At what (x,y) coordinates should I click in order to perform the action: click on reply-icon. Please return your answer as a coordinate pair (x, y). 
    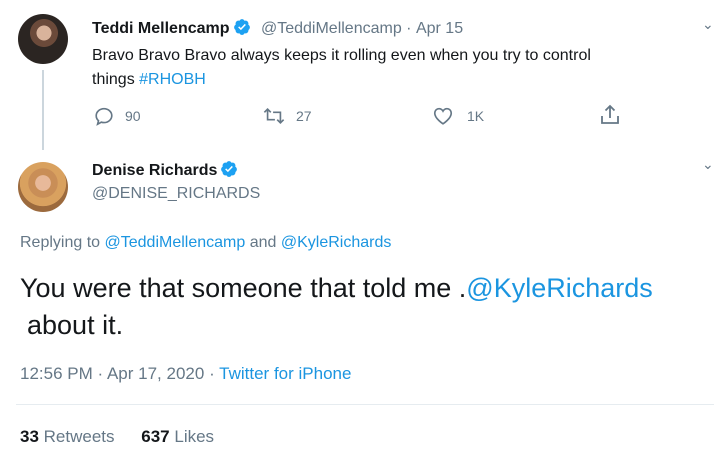
    Looking at the image, I should click on (104, 116).